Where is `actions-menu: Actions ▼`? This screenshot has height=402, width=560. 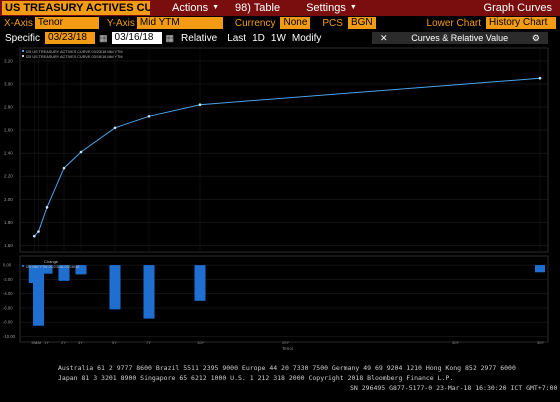
actions-menu: Actions ▼ is located at coordinates (195, 8).